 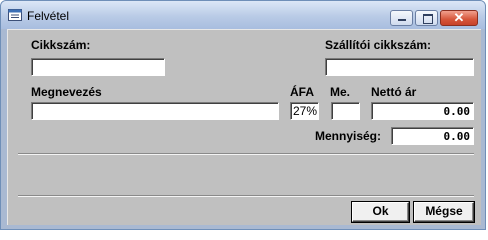 I want to click on me-field, so click(x=345, y=111).